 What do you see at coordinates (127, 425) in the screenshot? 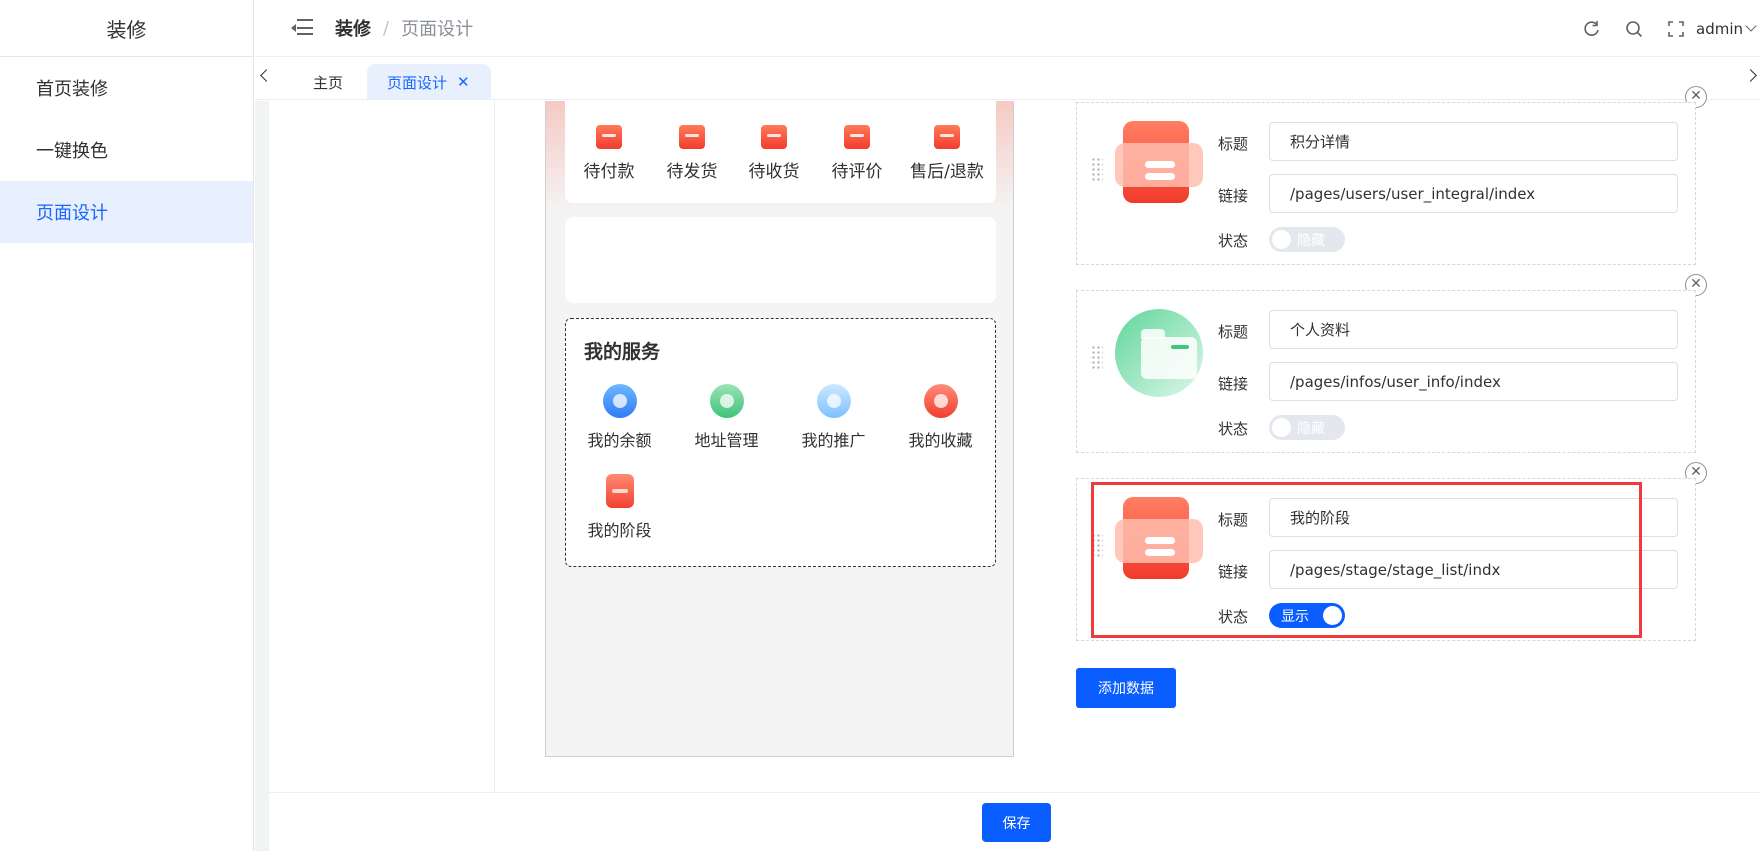
I see `sidebar: 装修 首页装修 一键换色 页面设计` at bounding box center [127, 425].